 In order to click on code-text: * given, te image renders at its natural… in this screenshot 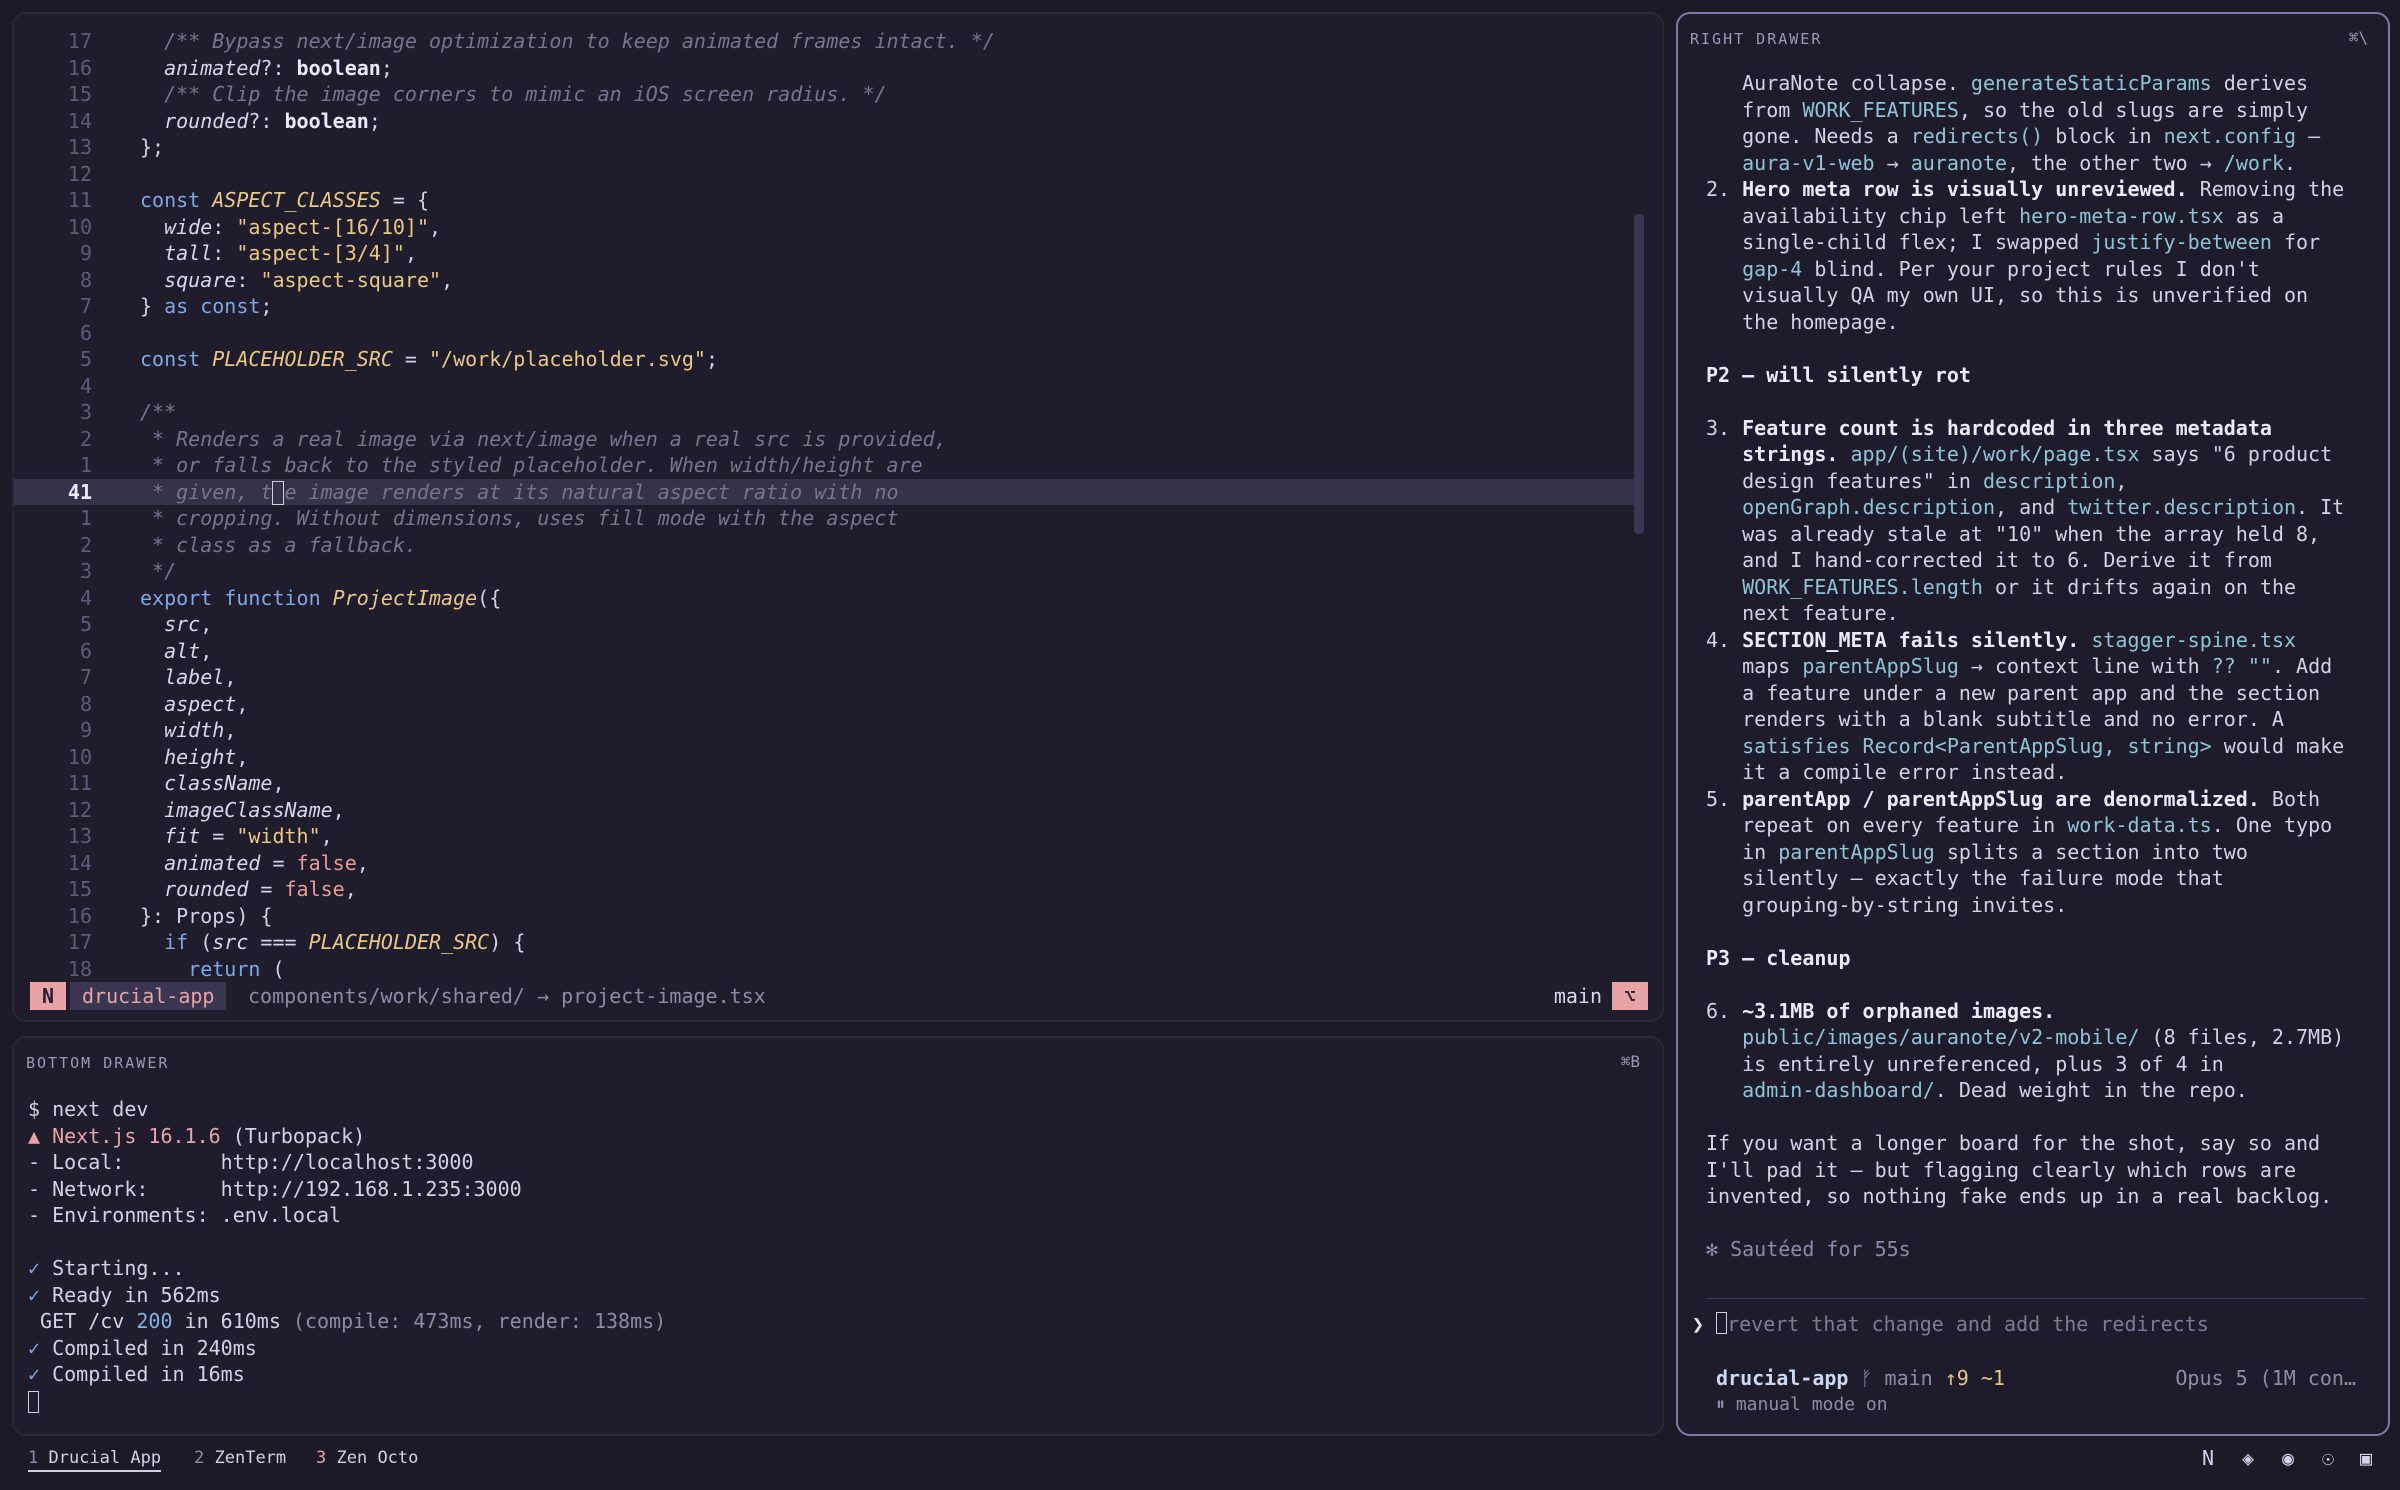, I will do `click(495, 492)`.